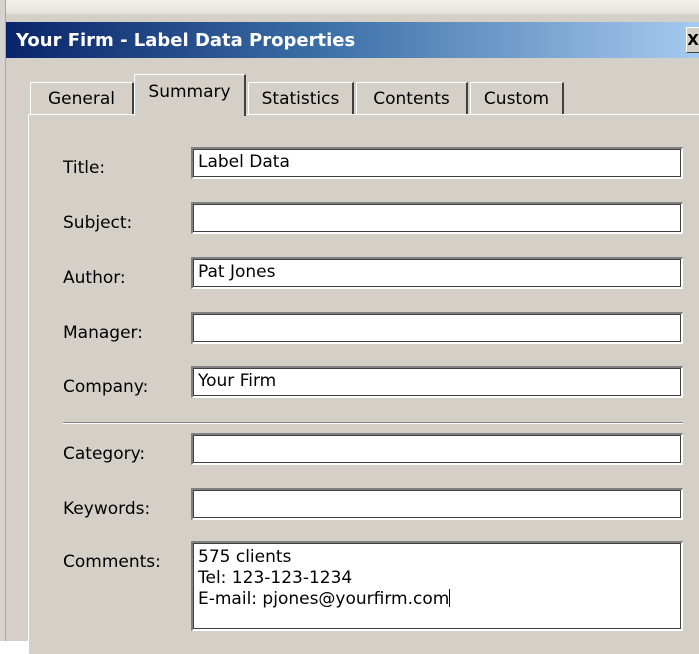 The width and height of the screenshot is (699, 654). Describe the element at coordinates (450, 598) in the screenshot. I see `text-cursor` at that location.